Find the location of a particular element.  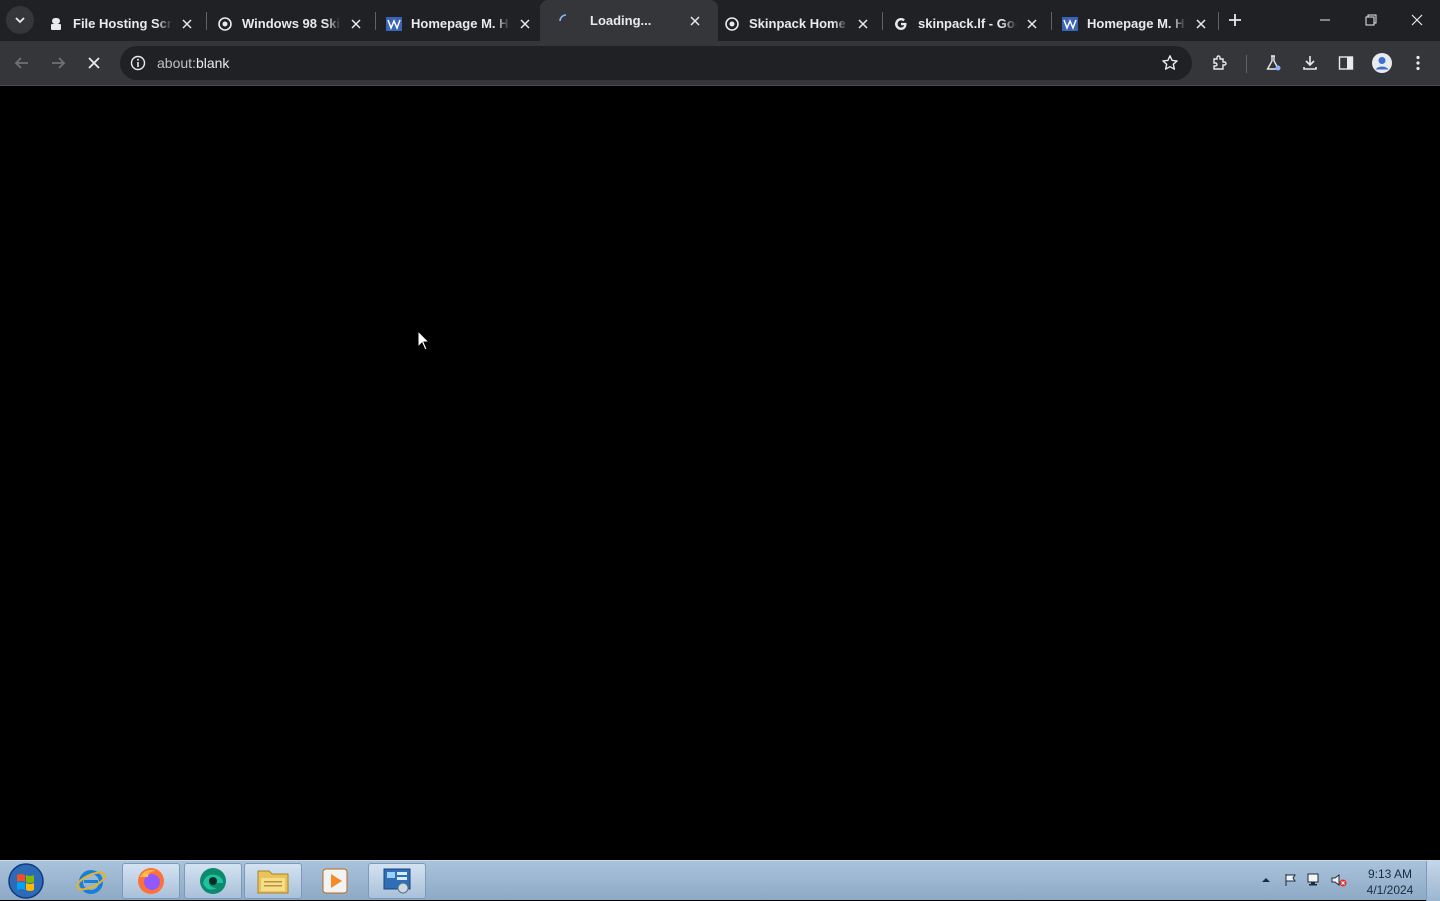

windows-orb-icon is located at coordinates (26, 881).